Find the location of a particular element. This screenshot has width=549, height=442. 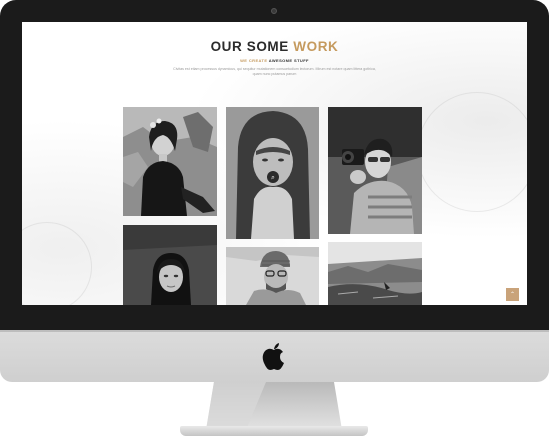

photo-boy-image: ⌕ is located at coordinates (272, 173).